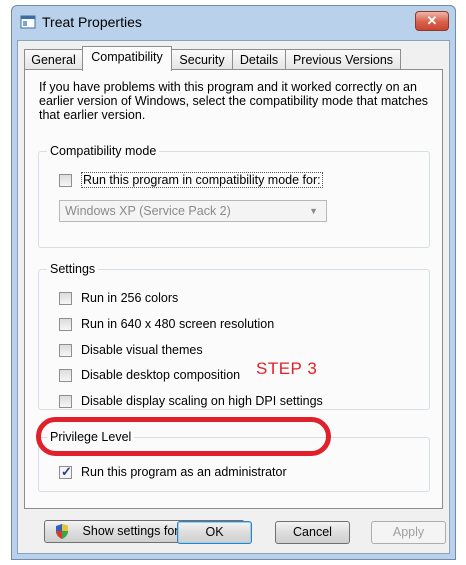  I want to click on compatibility-mode-select: Windows XP (Service Pack 2) ▼, so click(193, 211).